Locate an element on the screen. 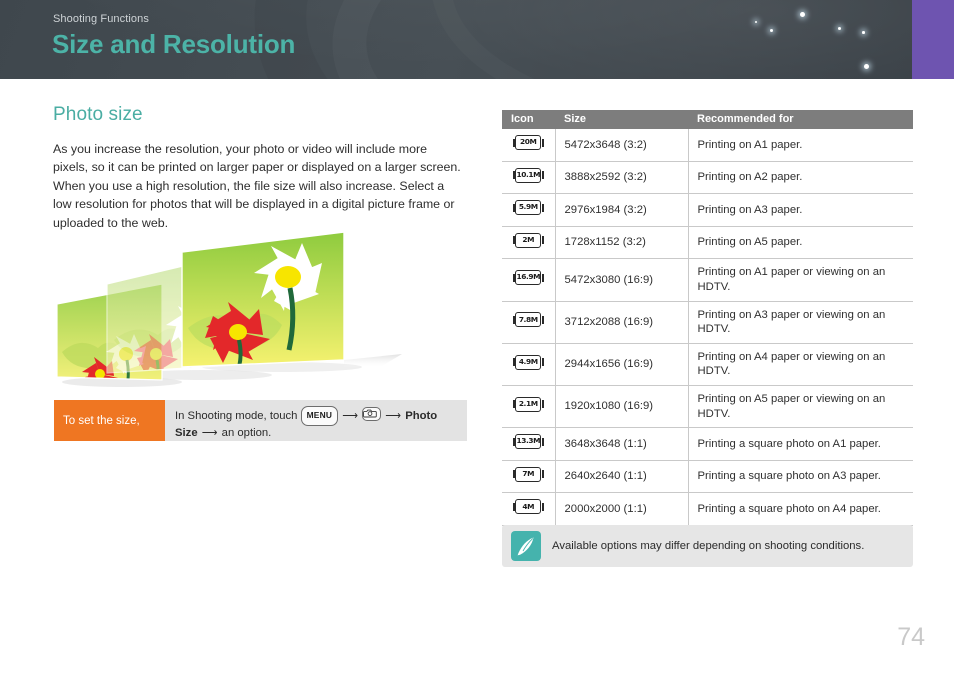 This screenshot has height=676, width=954. recommended-cell: Printing on A3 paper. is located at coordinates (800, 210).